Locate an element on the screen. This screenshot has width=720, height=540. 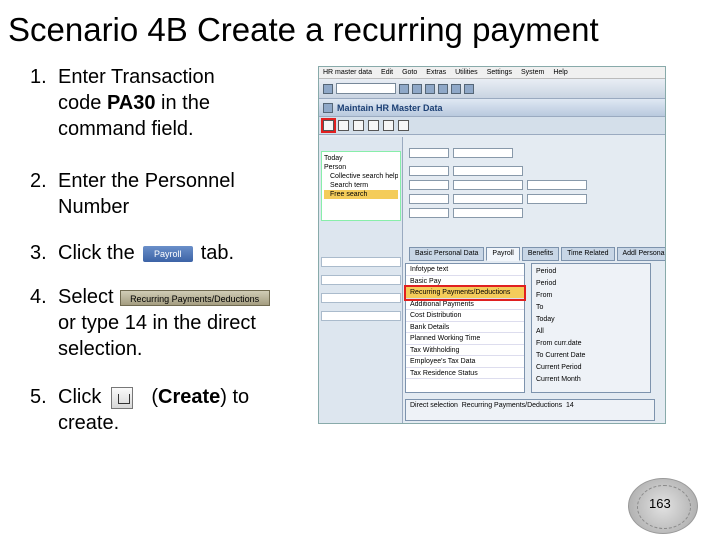
recurring-payments-button: Recurring Payments/Deductions is located at coordinates (194, 297).